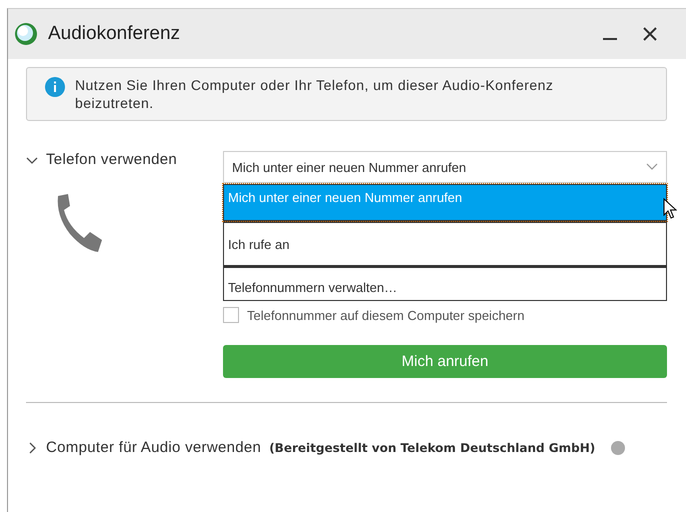 The width and height of the screenshot is (686, 512). Describe the element at coordinates (650, 34) in the screenshot. I see `close-icon` at that location.